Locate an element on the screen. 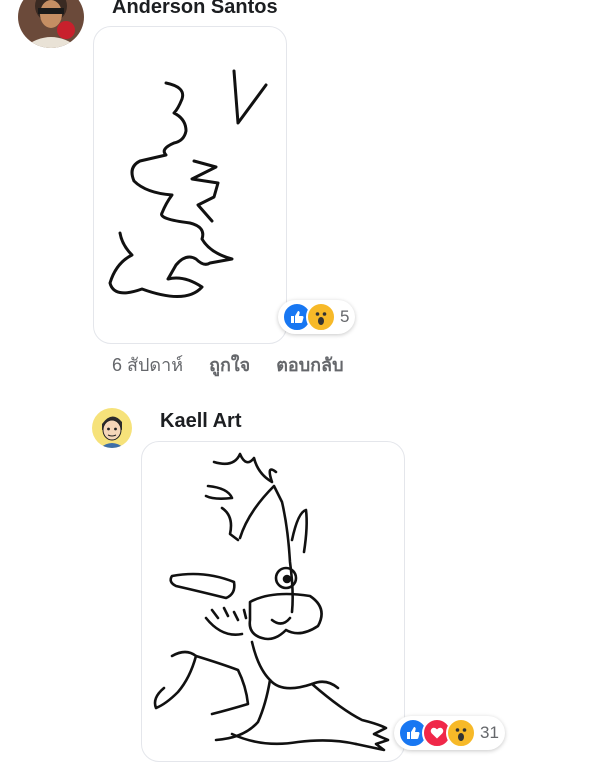 The height and width of the screenshot is (762, 600). drawing-sticker is located at coordinates (190, 185).